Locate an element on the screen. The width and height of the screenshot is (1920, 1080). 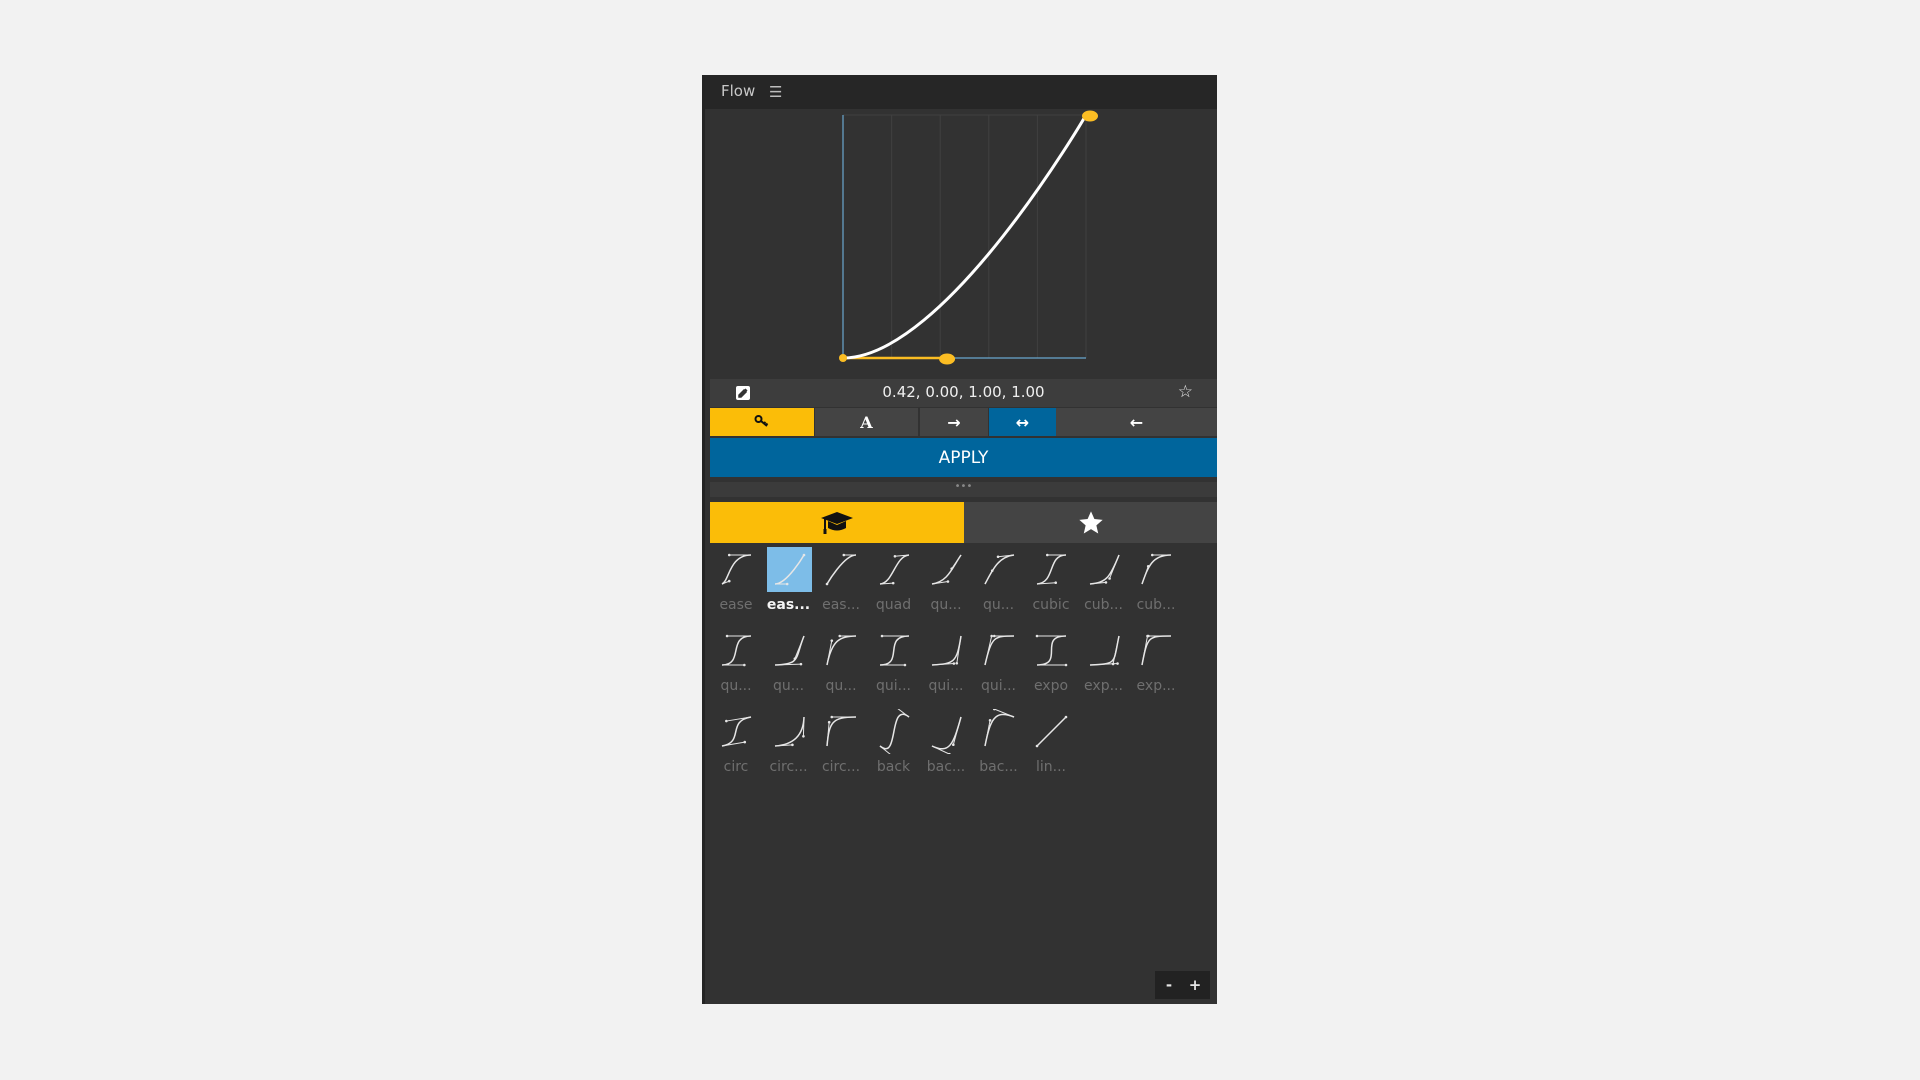
preset-item: ease is located at coordinates (736, 585).